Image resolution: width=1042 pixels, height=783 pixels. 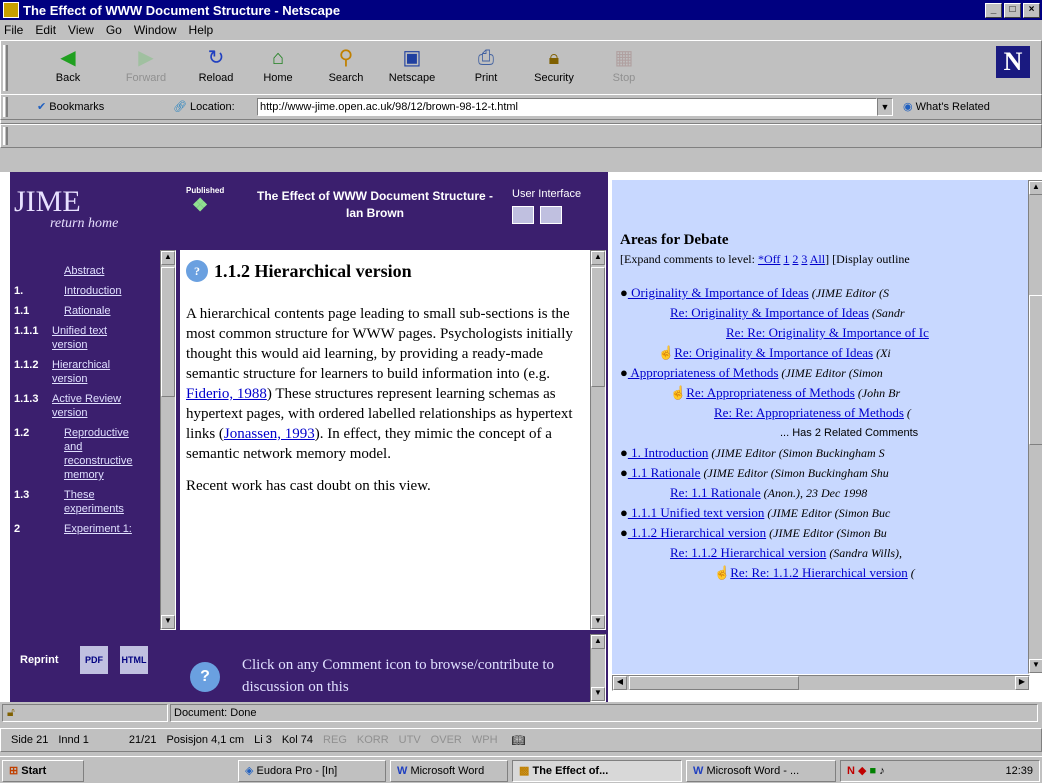 What do you see at coordinates (620, 683) in the screenshot?
I see `scroll-left-button: ◀` at bounding box center [620, 683].